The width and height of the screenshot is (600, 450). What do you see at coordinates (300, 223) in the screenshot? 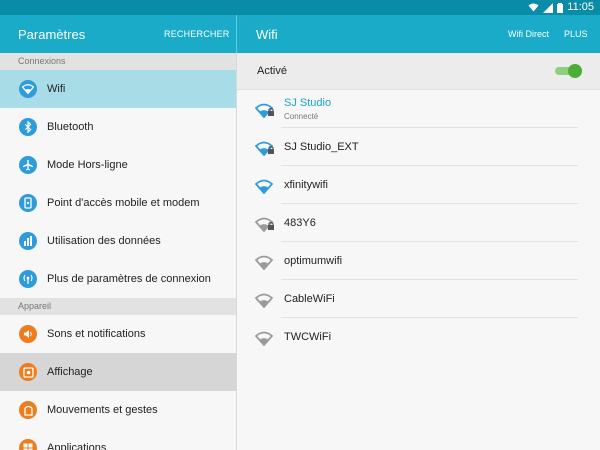
I see `network-name: 483Y6` at bounding box center [300, 223].